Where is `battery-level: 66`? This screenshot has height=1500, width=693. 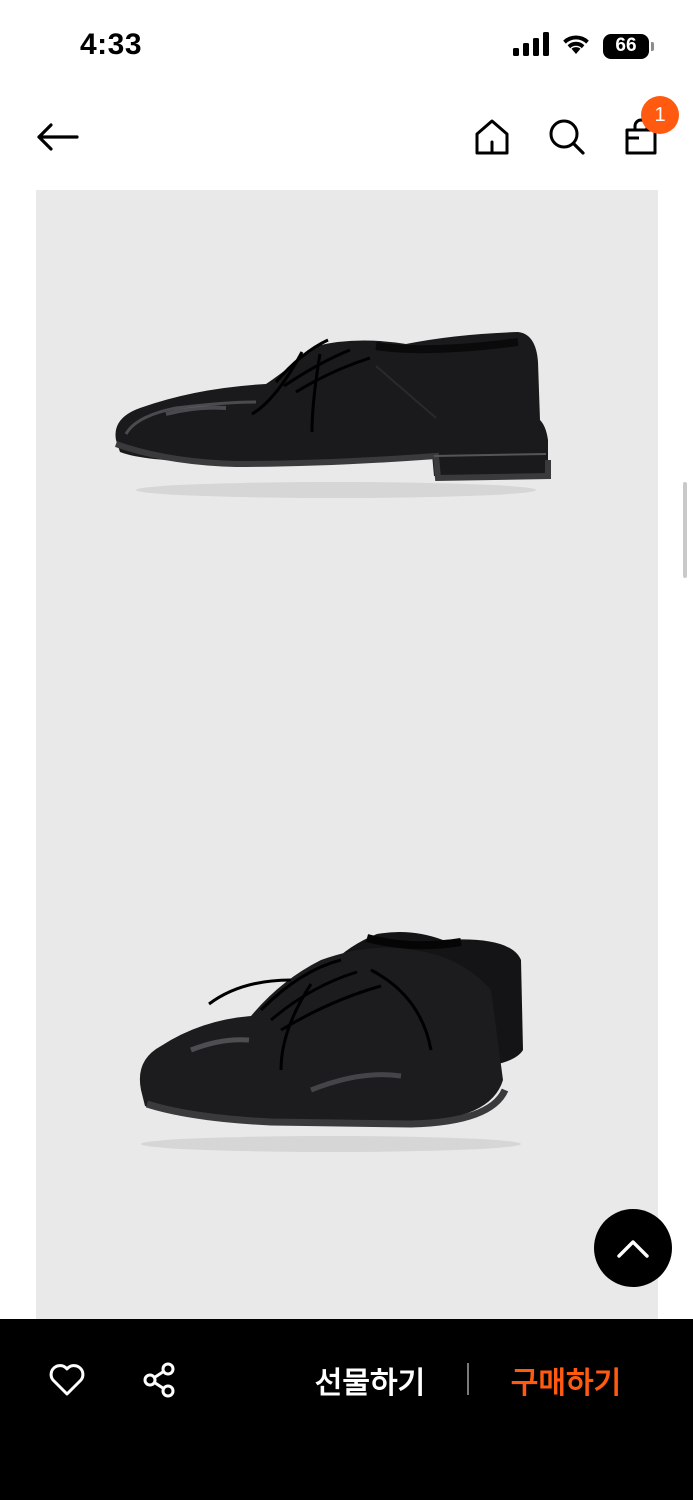 battery-level: 66 is located at coordinates (626, 45).